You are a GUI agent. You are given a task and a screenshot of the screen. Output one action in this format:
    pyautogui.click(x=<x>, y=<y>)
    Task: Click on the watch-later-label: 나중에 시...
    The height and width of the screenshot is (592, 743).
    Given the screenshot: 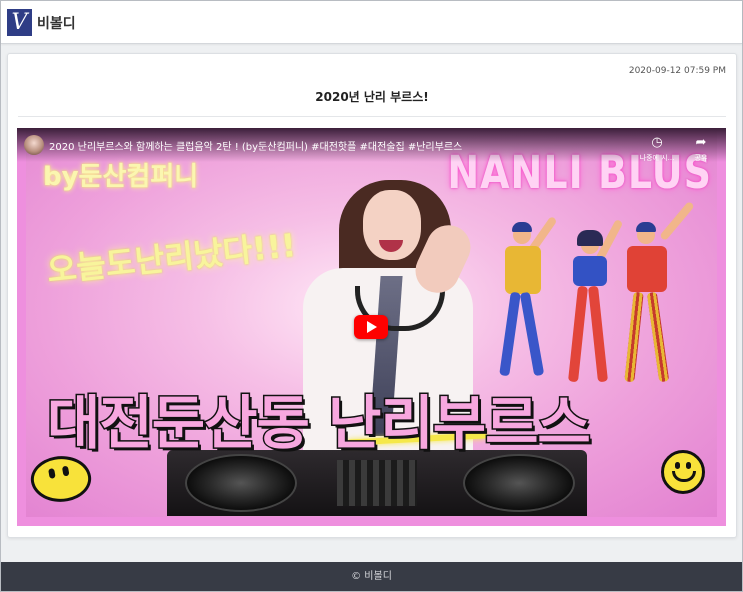 What is the action you would take?
    pyautogui.click(x=657, y=158)
    